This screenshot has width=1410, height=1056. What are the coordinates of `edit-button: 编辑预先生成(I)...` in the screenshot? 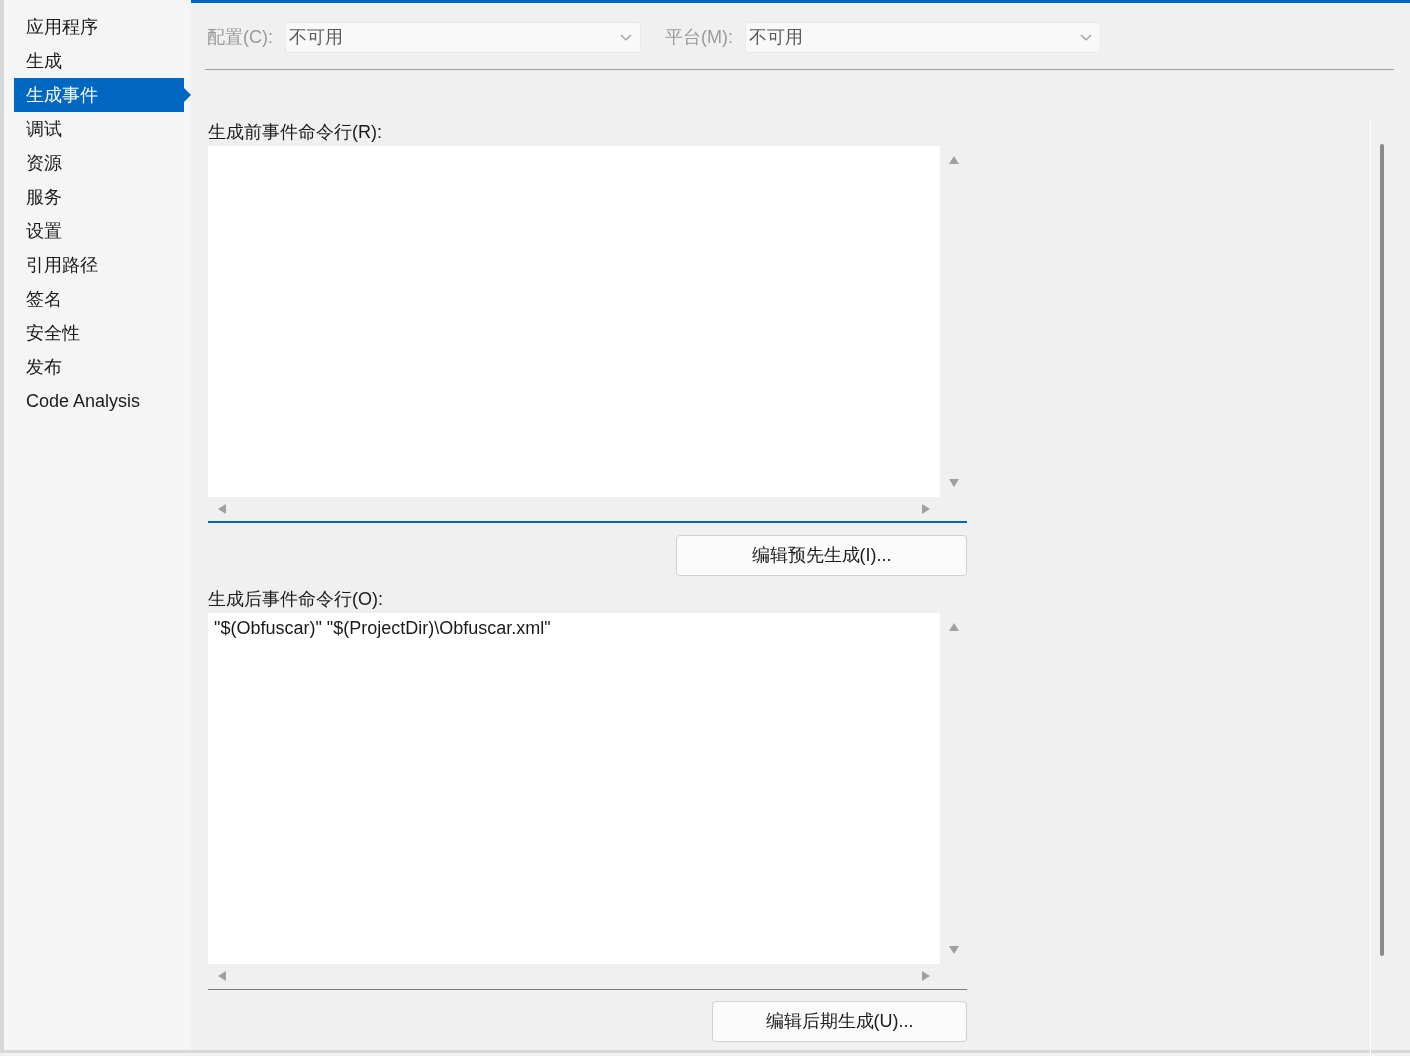 It's located at (821, 555).